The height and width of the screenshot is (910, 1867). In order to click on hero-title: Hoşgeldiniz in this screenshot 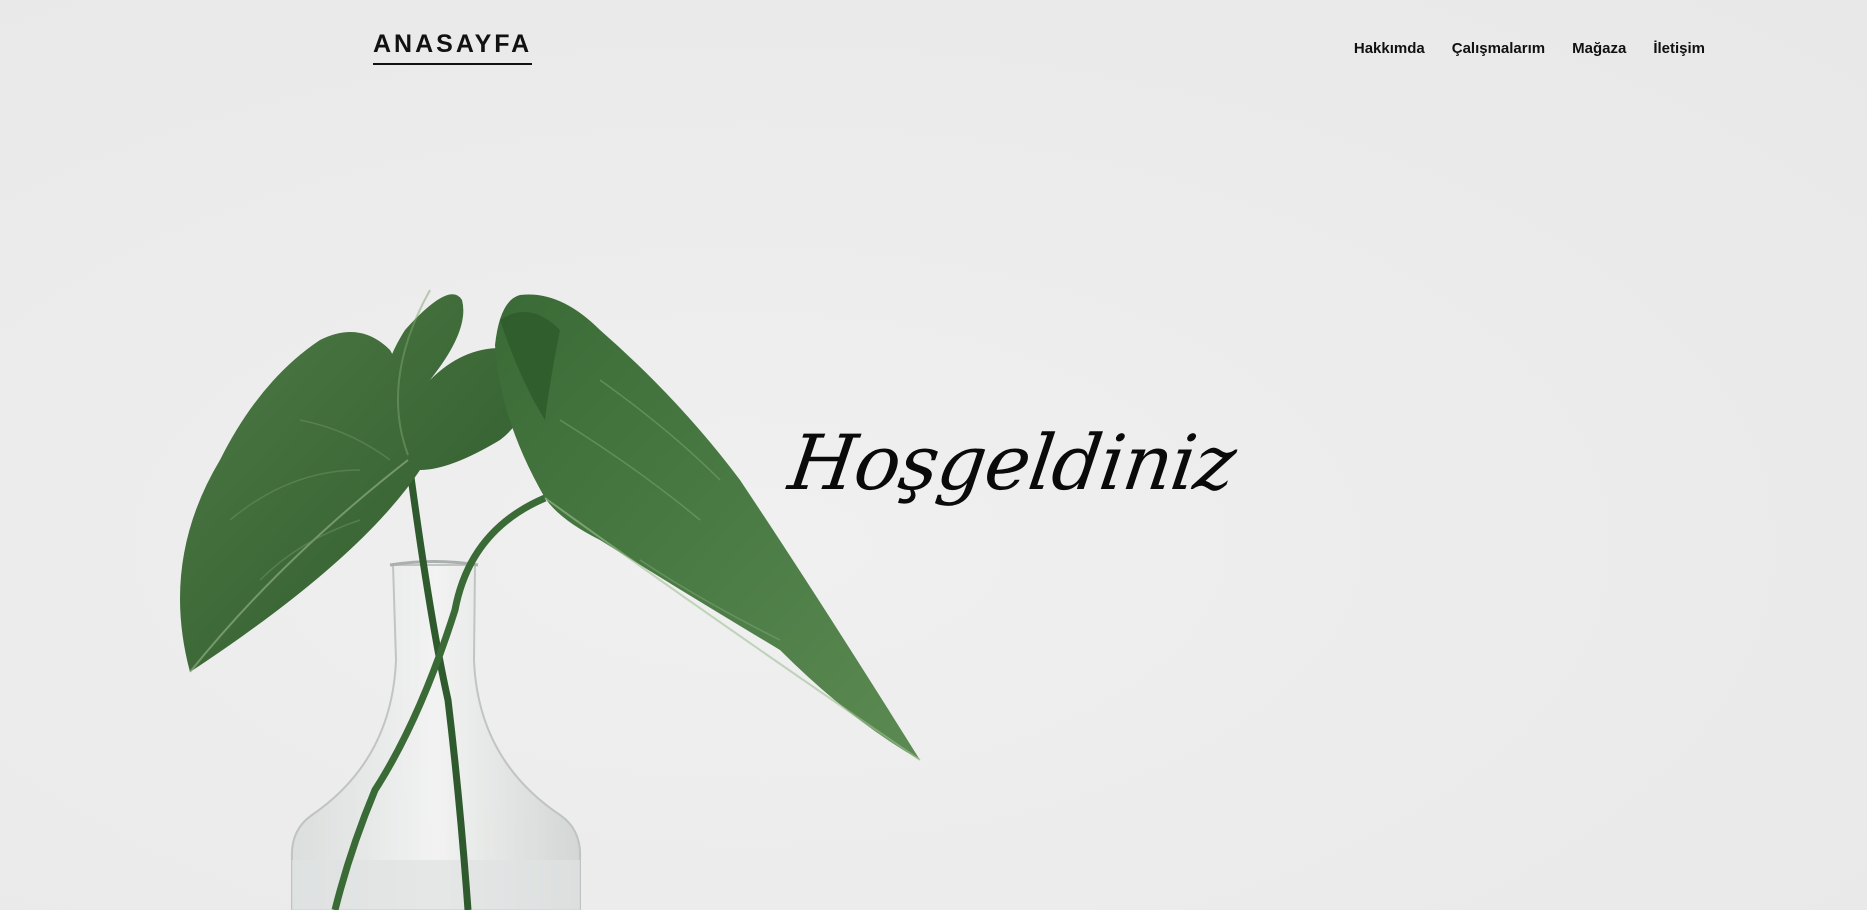, I will do `click(1012, 462)`.